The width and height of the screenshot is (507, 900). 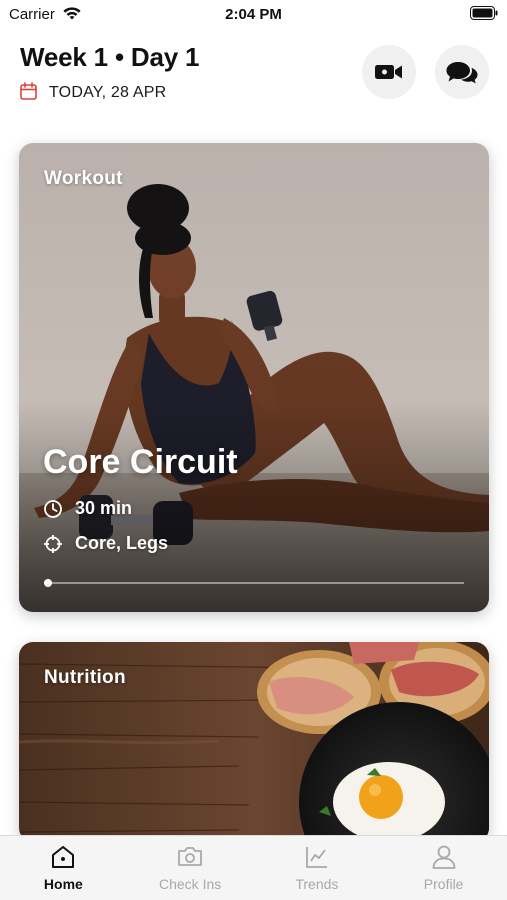 I want to click on clock-icon, so click(x=53, y=508).